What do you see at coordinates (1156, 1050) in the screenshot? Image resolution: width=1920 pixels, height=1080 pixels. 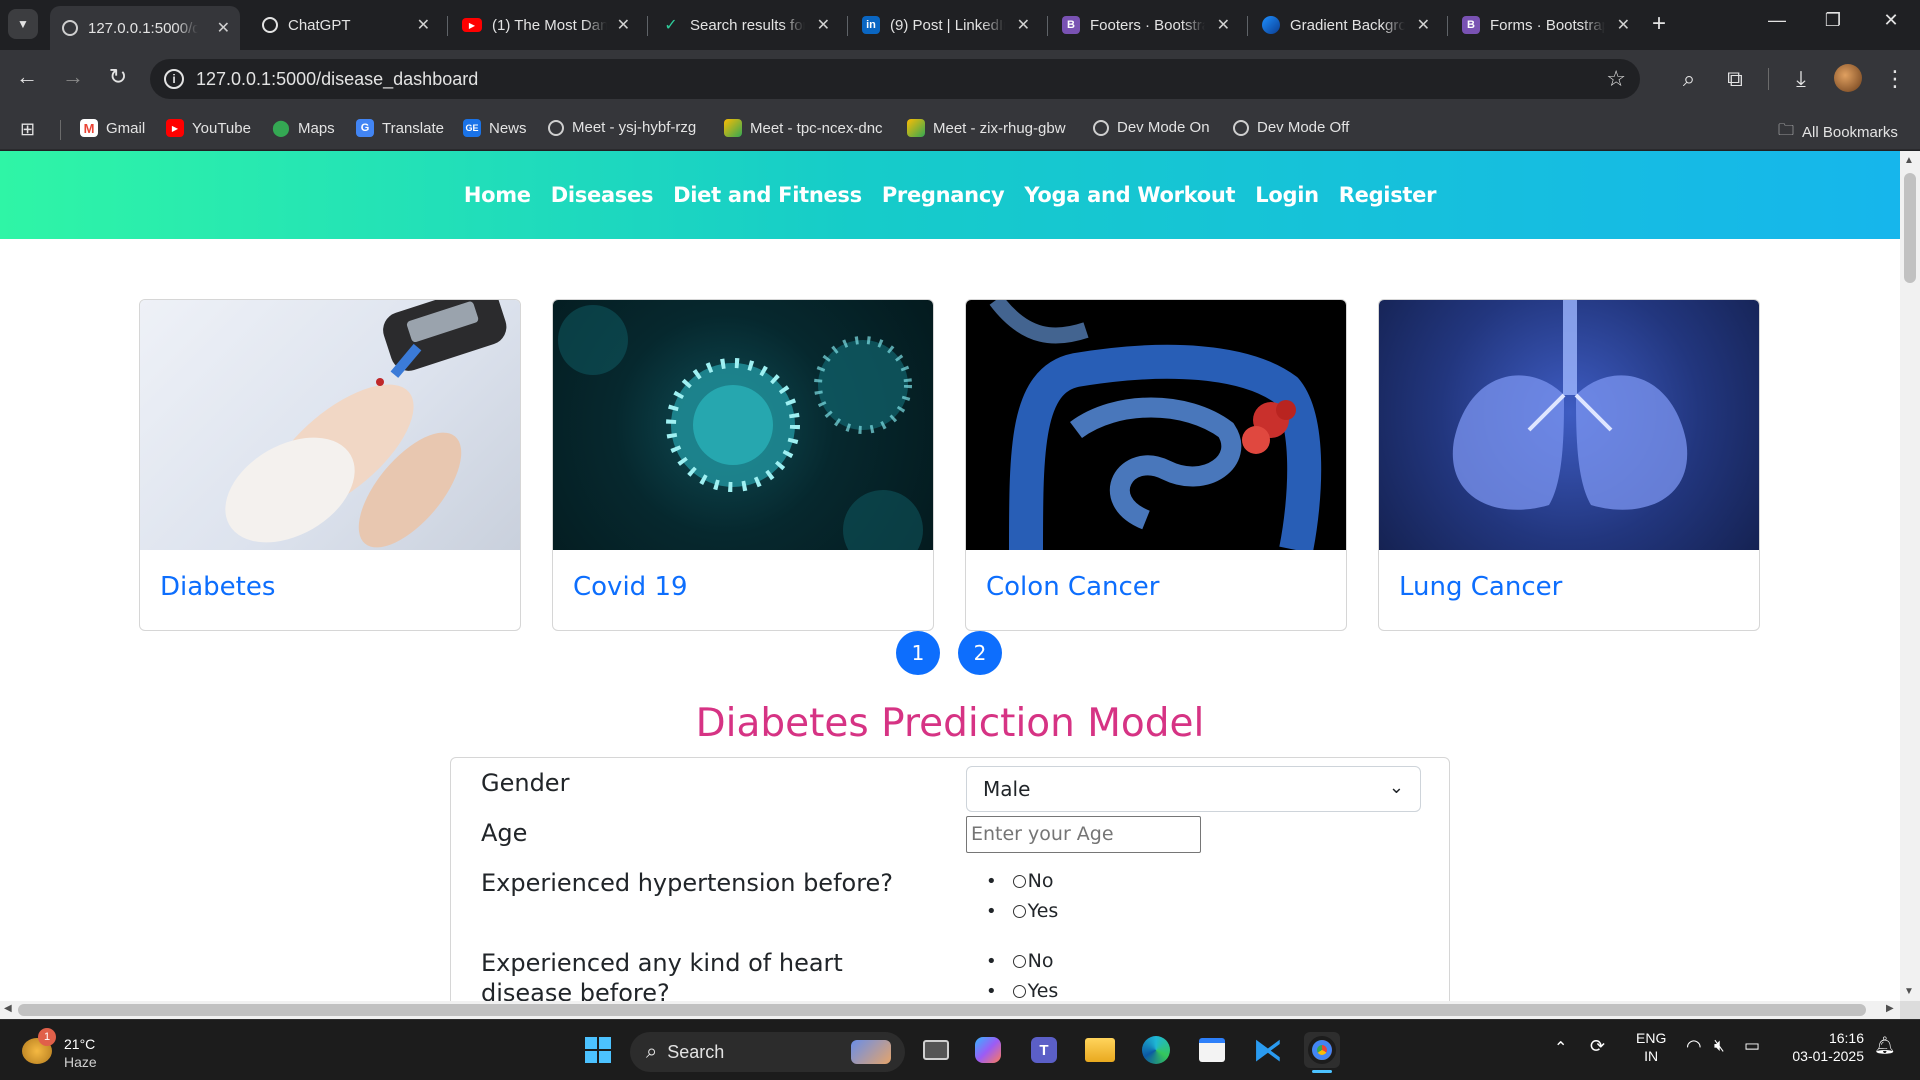 I see `edge-button` at bounding box center [1156, 1050].